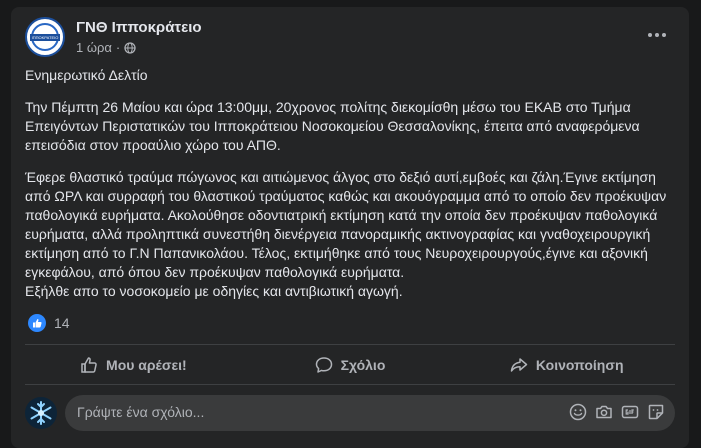 The width and height of the screenshot is (701, 448). I want to click on share-label: Κοινοποίηση, so click(579, 365).